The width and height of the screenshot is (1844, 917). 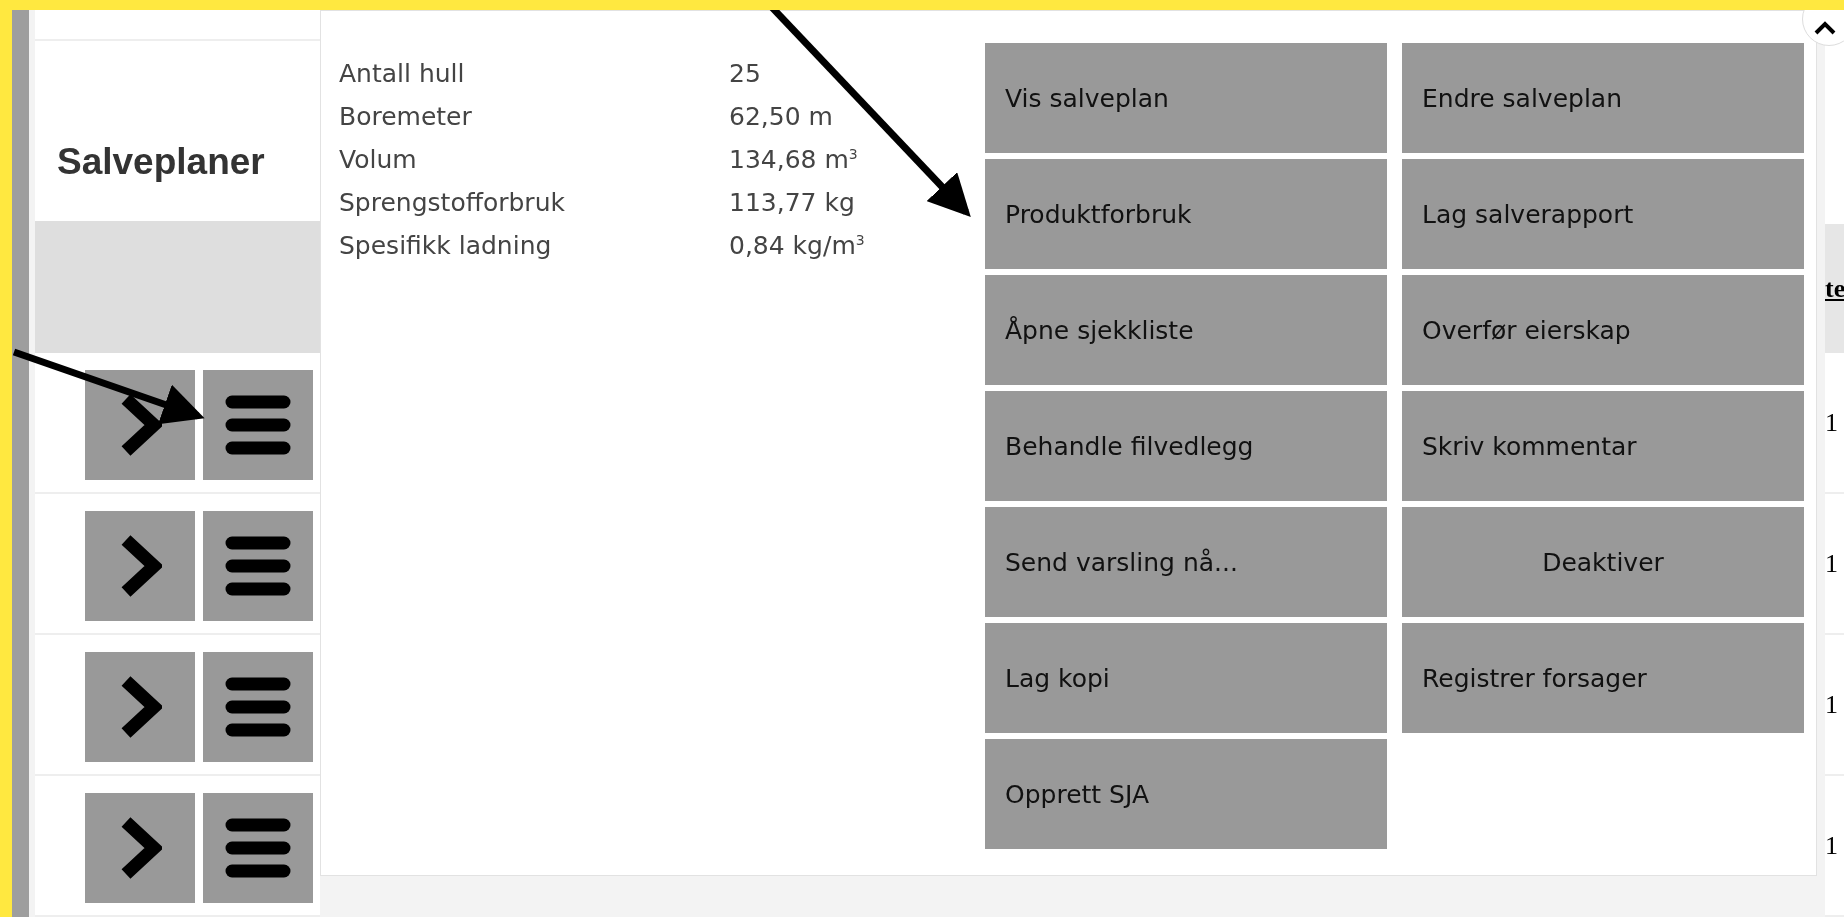 What do you see at coordinates (1825, 28) in the screenshot?
I see `chevron-up-icon` at bounding box center [1825, 28].